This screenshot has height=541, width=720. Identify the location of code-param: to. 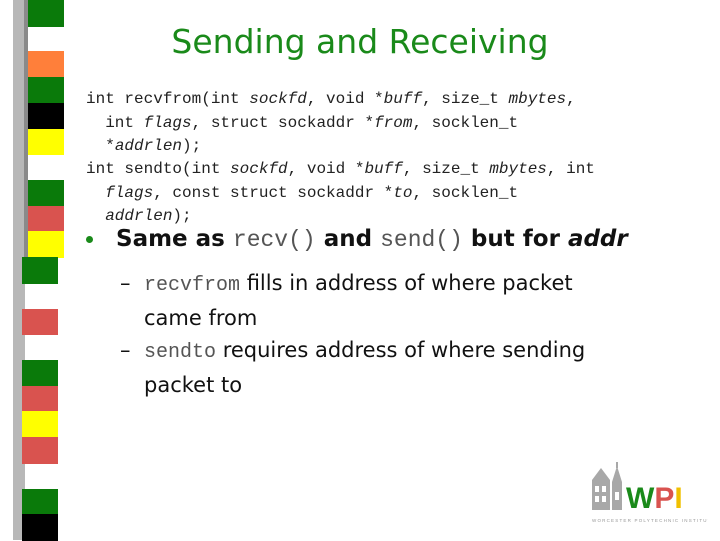
(403, 192).